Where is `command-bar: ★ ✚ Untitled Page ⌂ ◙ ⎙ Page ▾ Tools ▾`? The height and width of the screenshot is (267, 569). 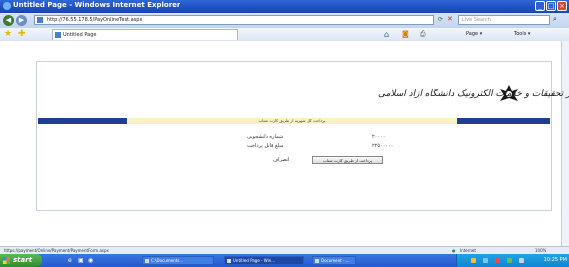 command-bar: ★ ✚ Untitled Page ⌂ ◙ ⎙ Page ▾ Tools ▾ is located at coordinates (284, 35).